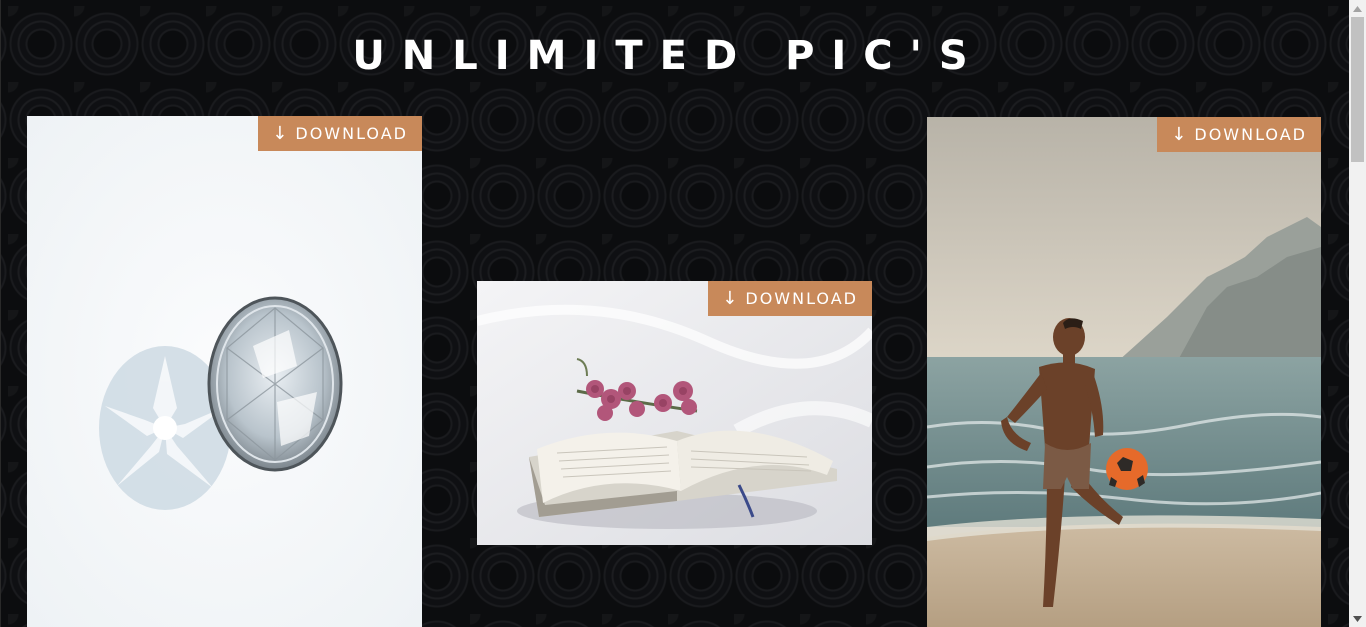  I want to click on page-title: UNLIMITED PIC'S, so click(668, 56).